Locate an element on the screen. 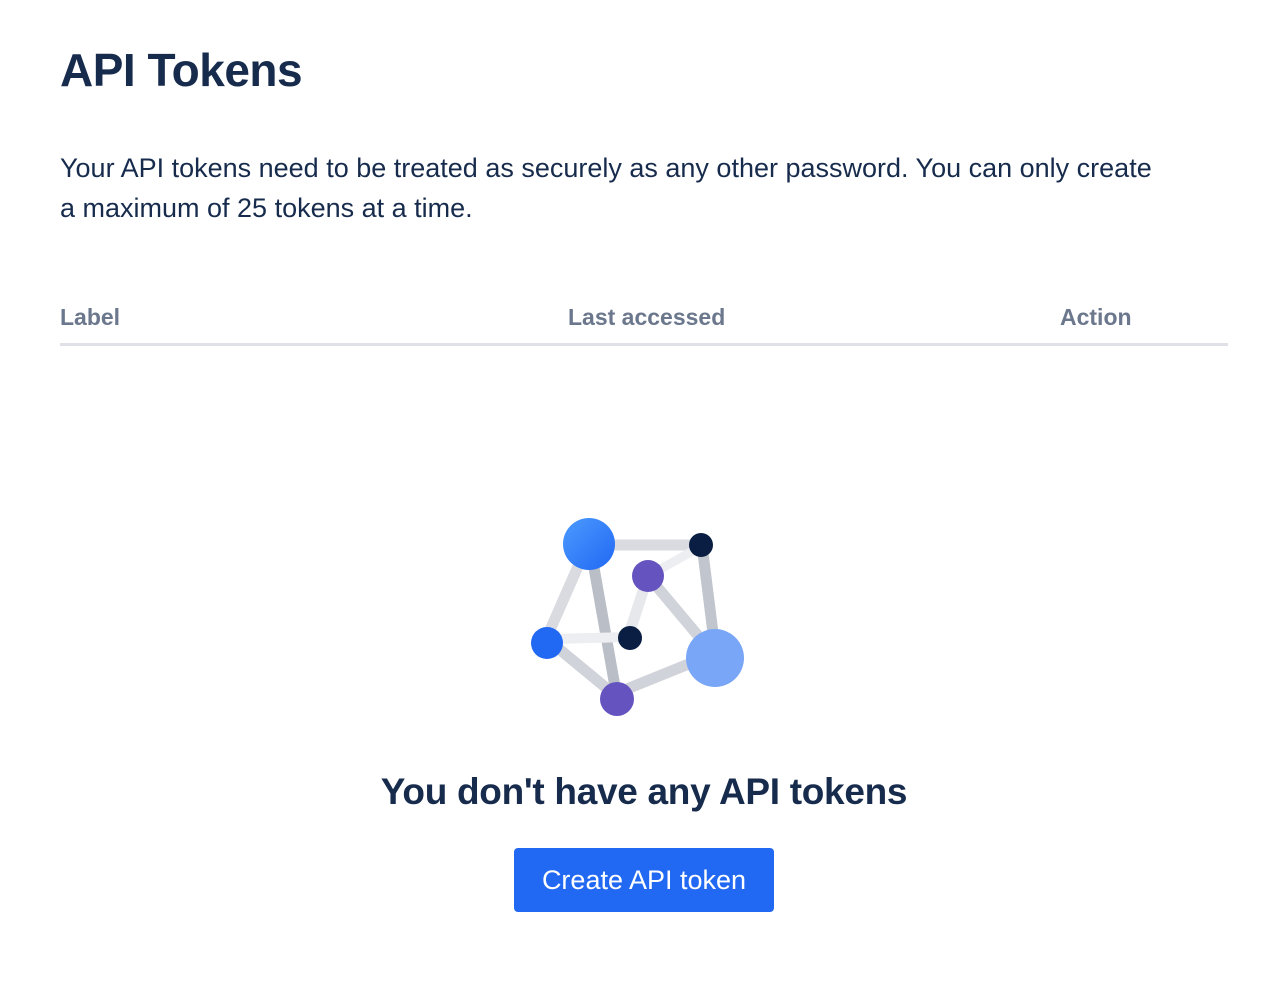  column-header-action: Action is located at coordinates (1096, 317).